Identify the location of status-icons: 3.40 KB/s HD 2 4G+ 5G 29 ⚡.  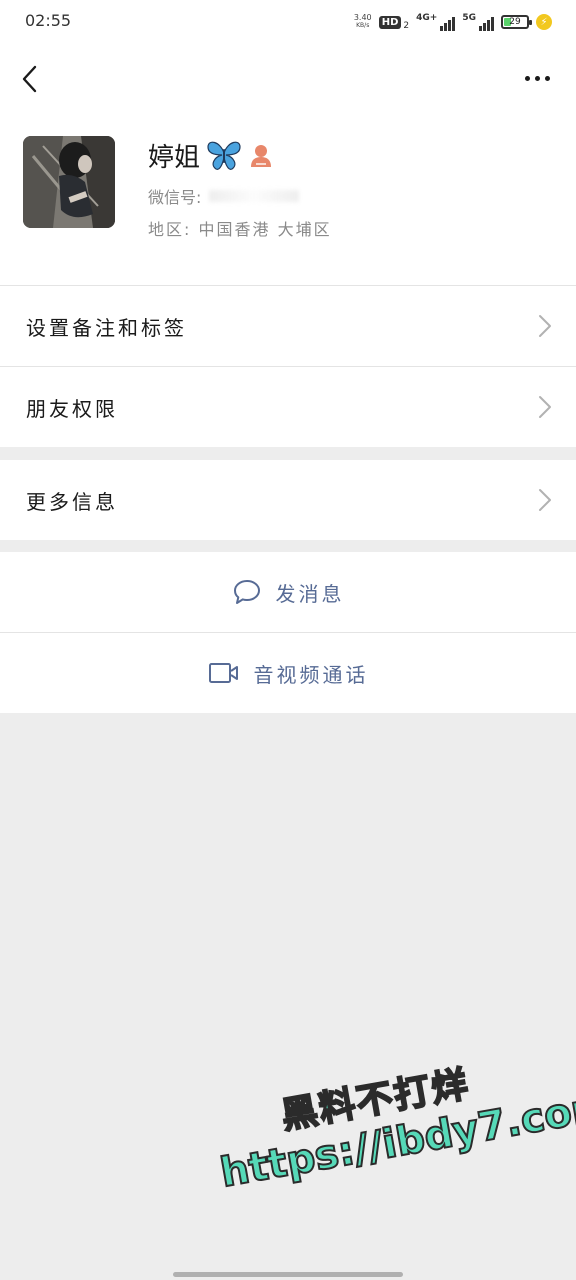
(453, 22).